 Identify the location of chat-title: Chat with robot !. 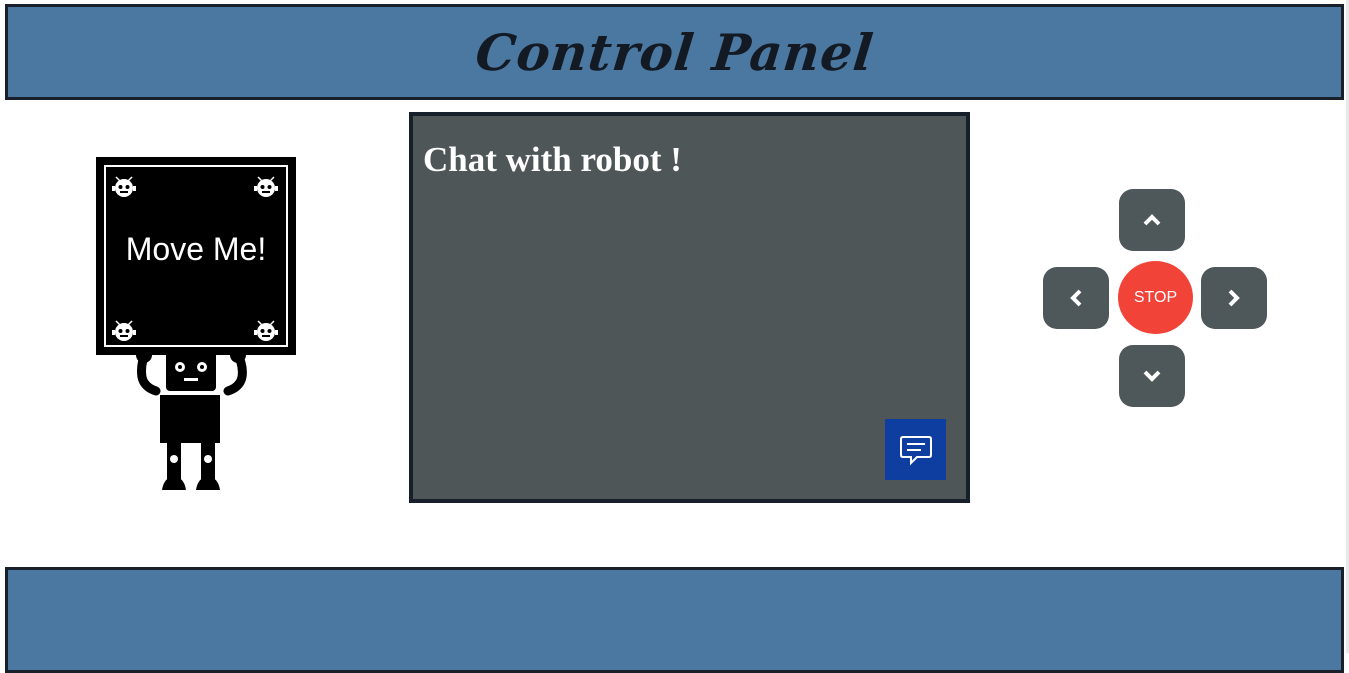
(552, 159).